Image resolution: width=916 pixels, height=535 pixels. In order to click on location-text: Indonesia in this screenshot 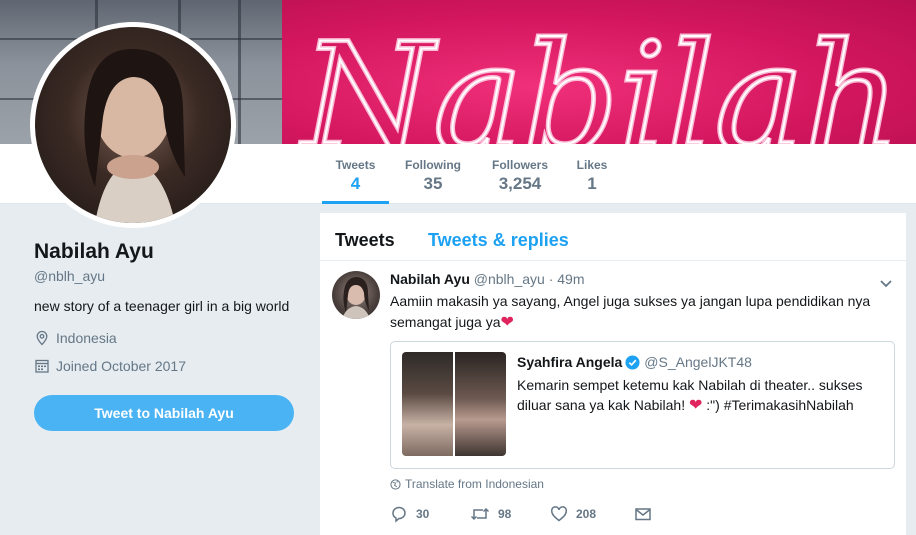, I will do `click(86, 338)`.